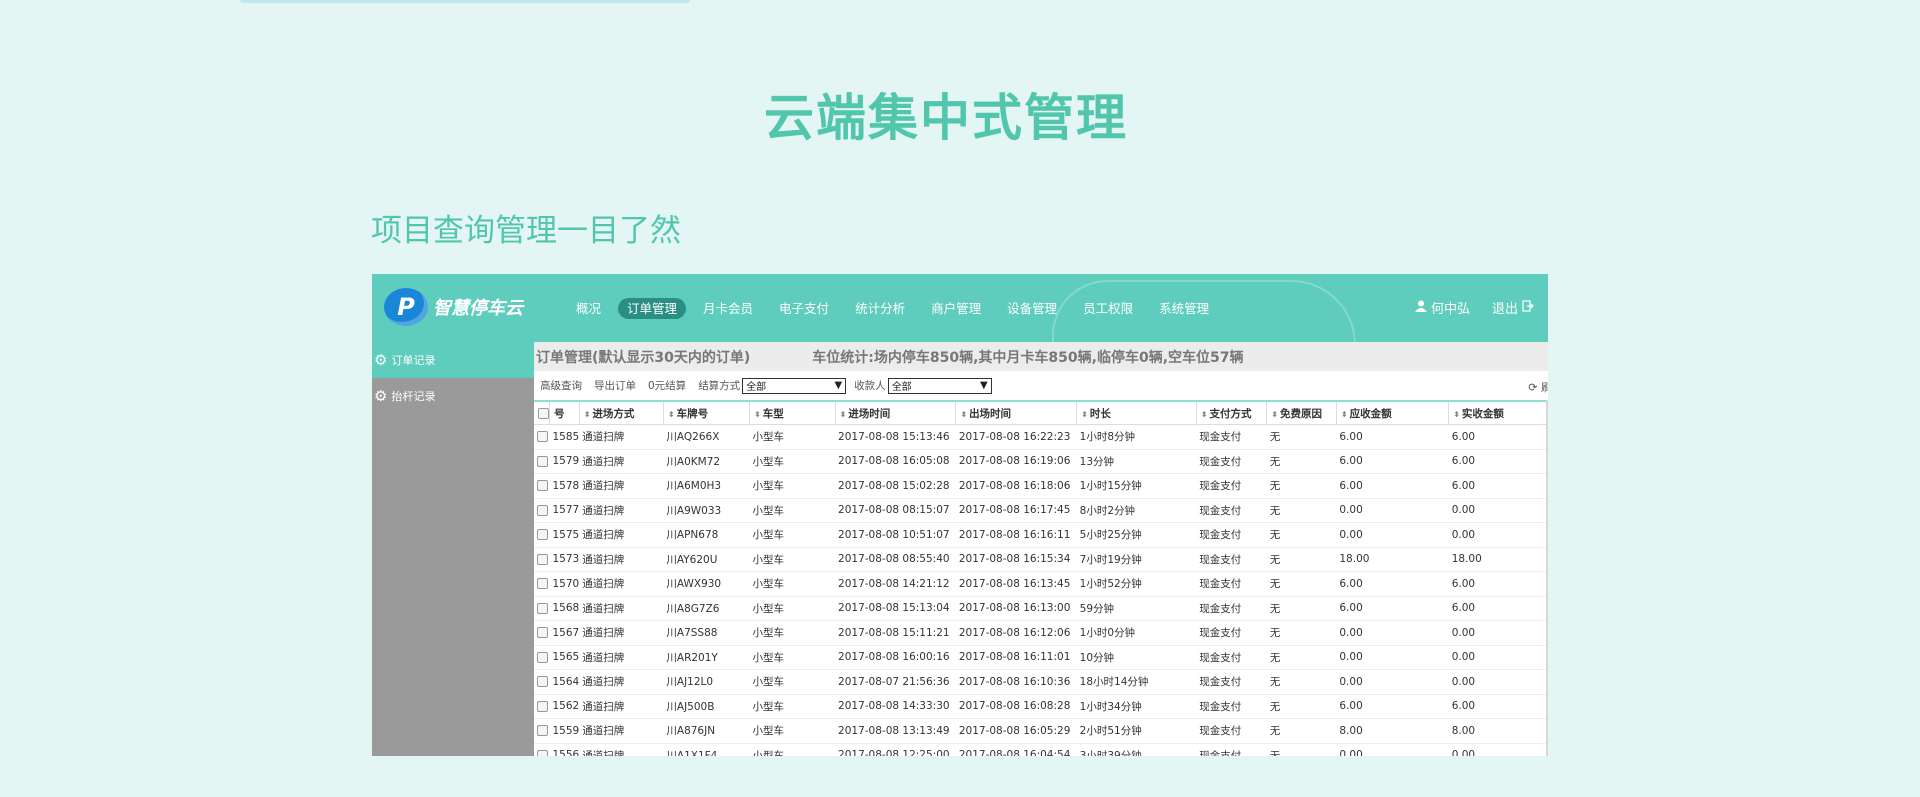  What do you see at coordinates (706, 657) in the screenshot?
I see `table-cell: 川AR201Y` at bounding box center [706, 657].